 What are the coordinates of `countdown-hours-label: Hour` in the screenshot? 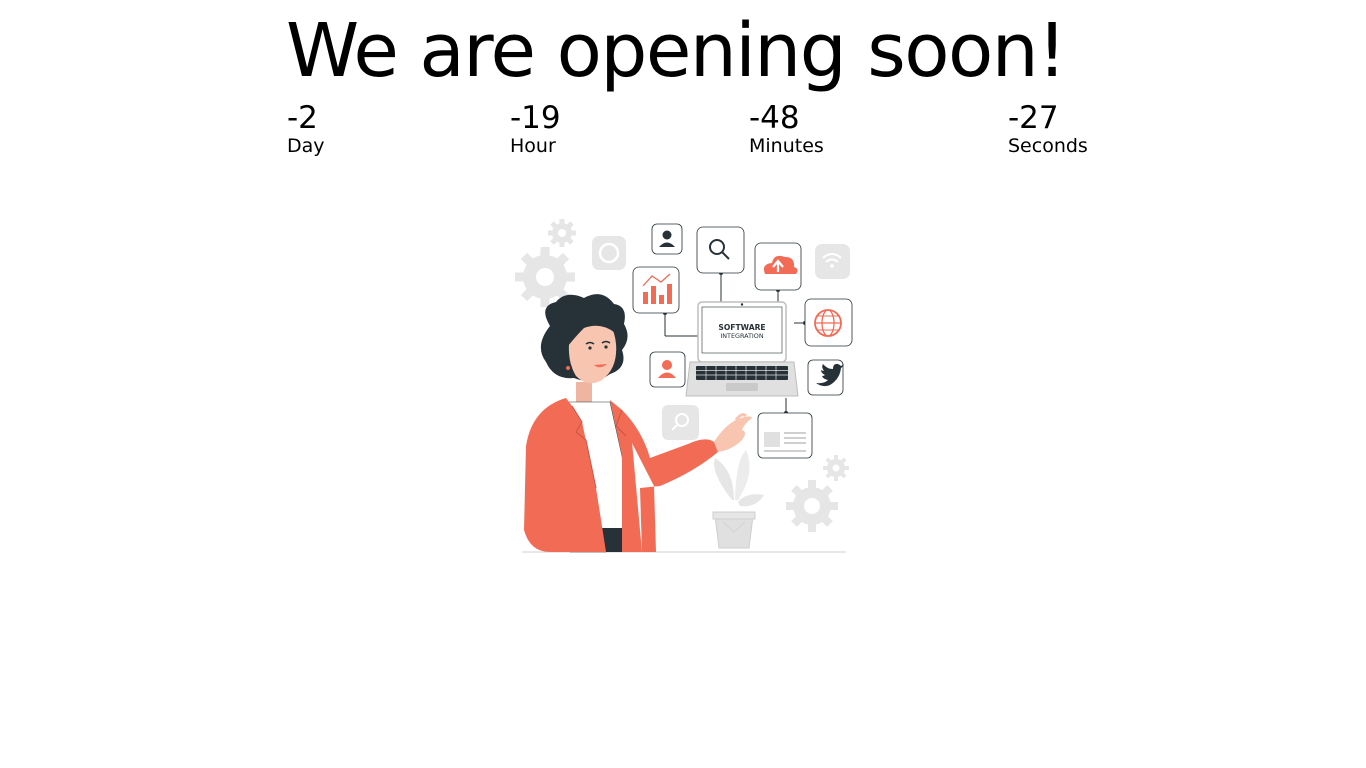 It's located at (533, 146).